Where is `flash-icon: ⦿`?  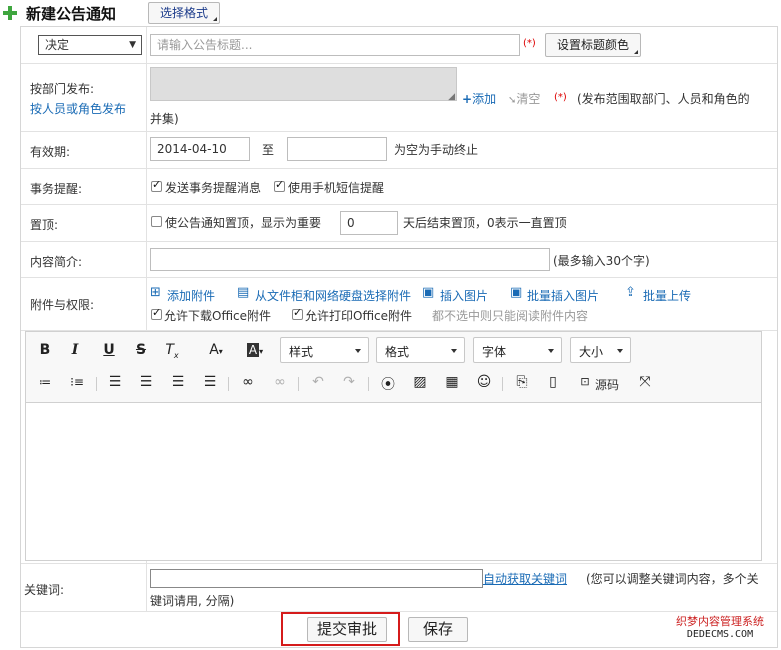
flash-icon: ⦿ is located at coordinates (388, 384).